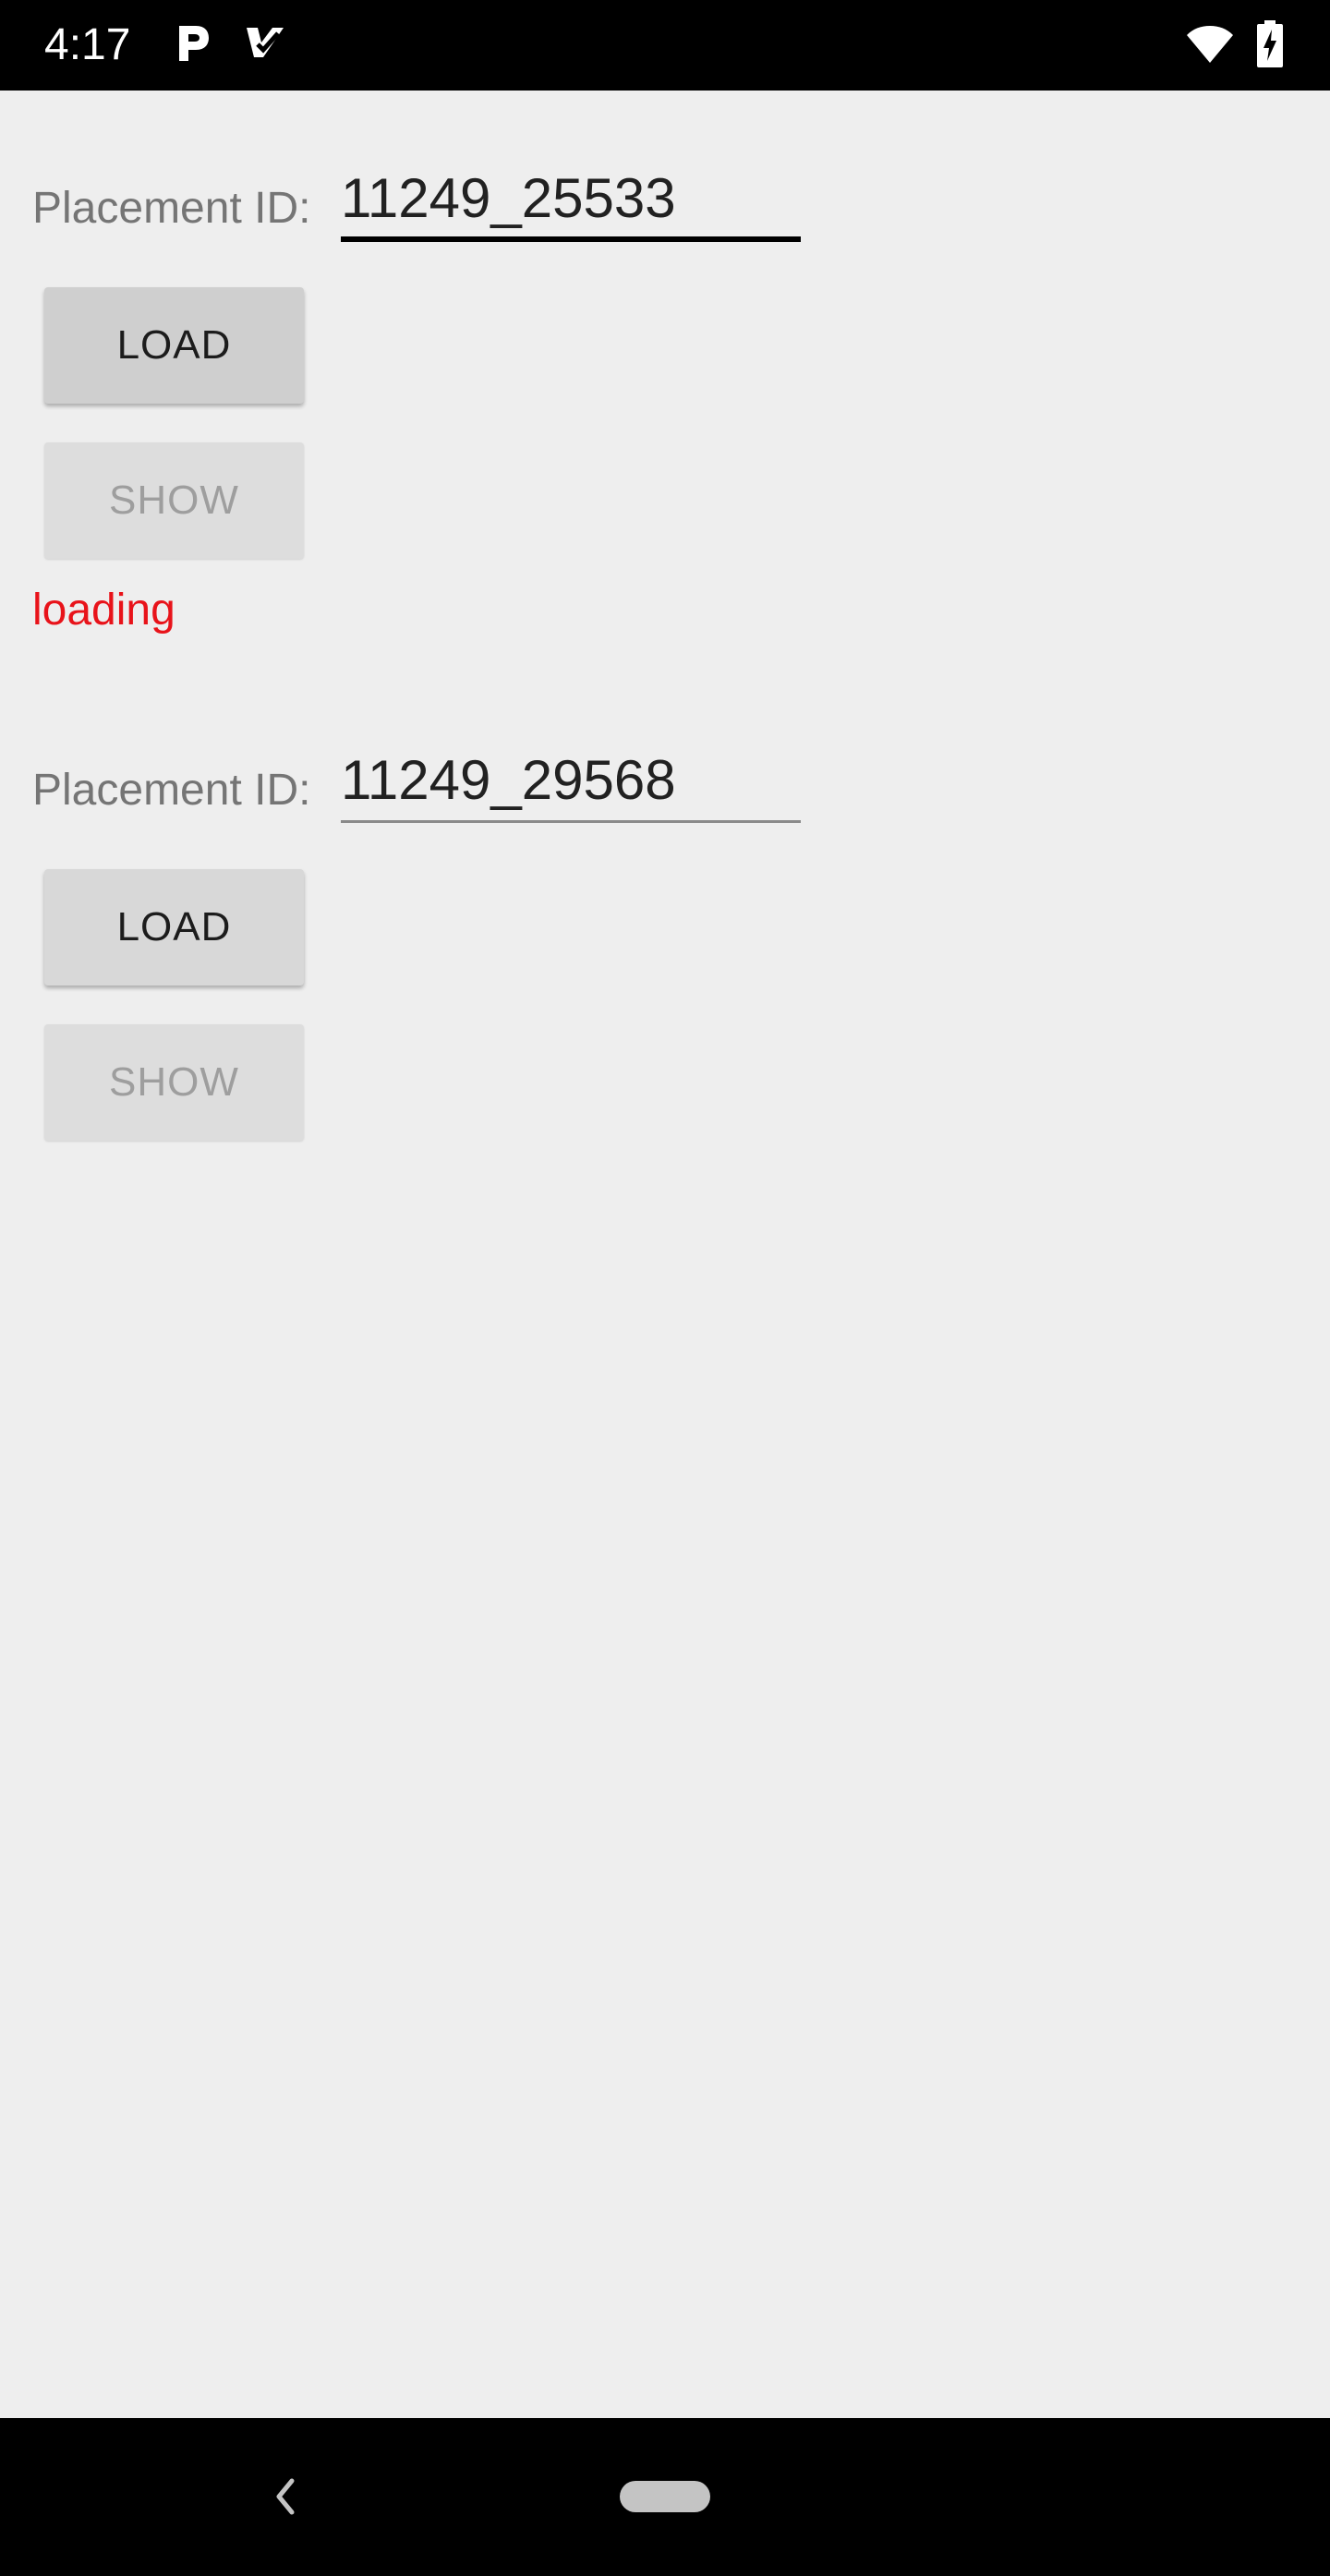 This screenshot has height=2576, width=1330. Describe the element at coordinates (1210, 44) in the screenshot. I see `wifi-icon` at that location.